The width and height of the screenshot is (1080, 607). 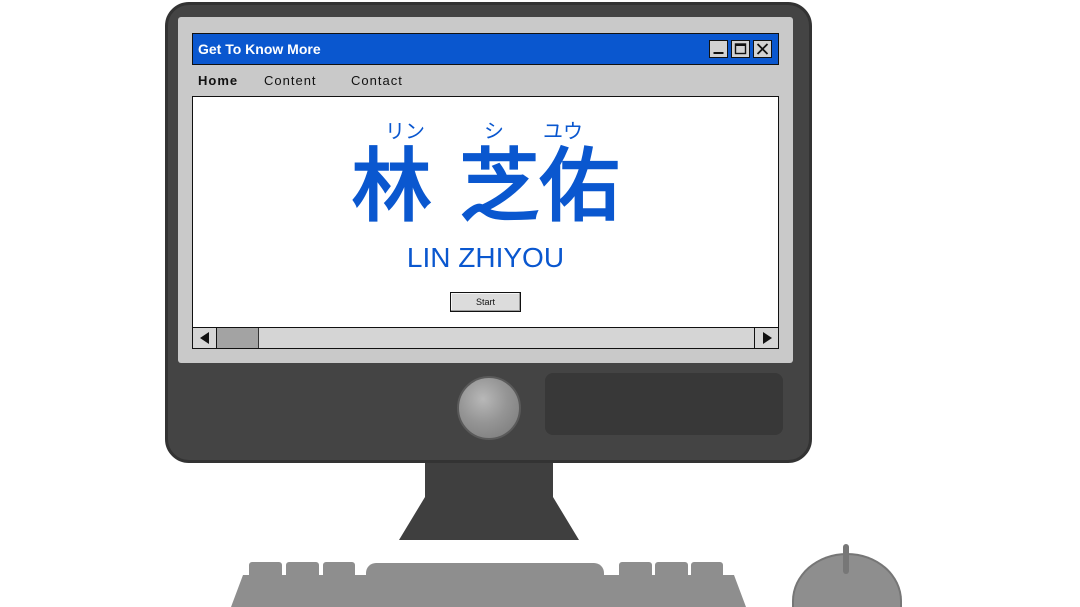 I want to click on monitor-stand-neck, so click(x=489, y=479).